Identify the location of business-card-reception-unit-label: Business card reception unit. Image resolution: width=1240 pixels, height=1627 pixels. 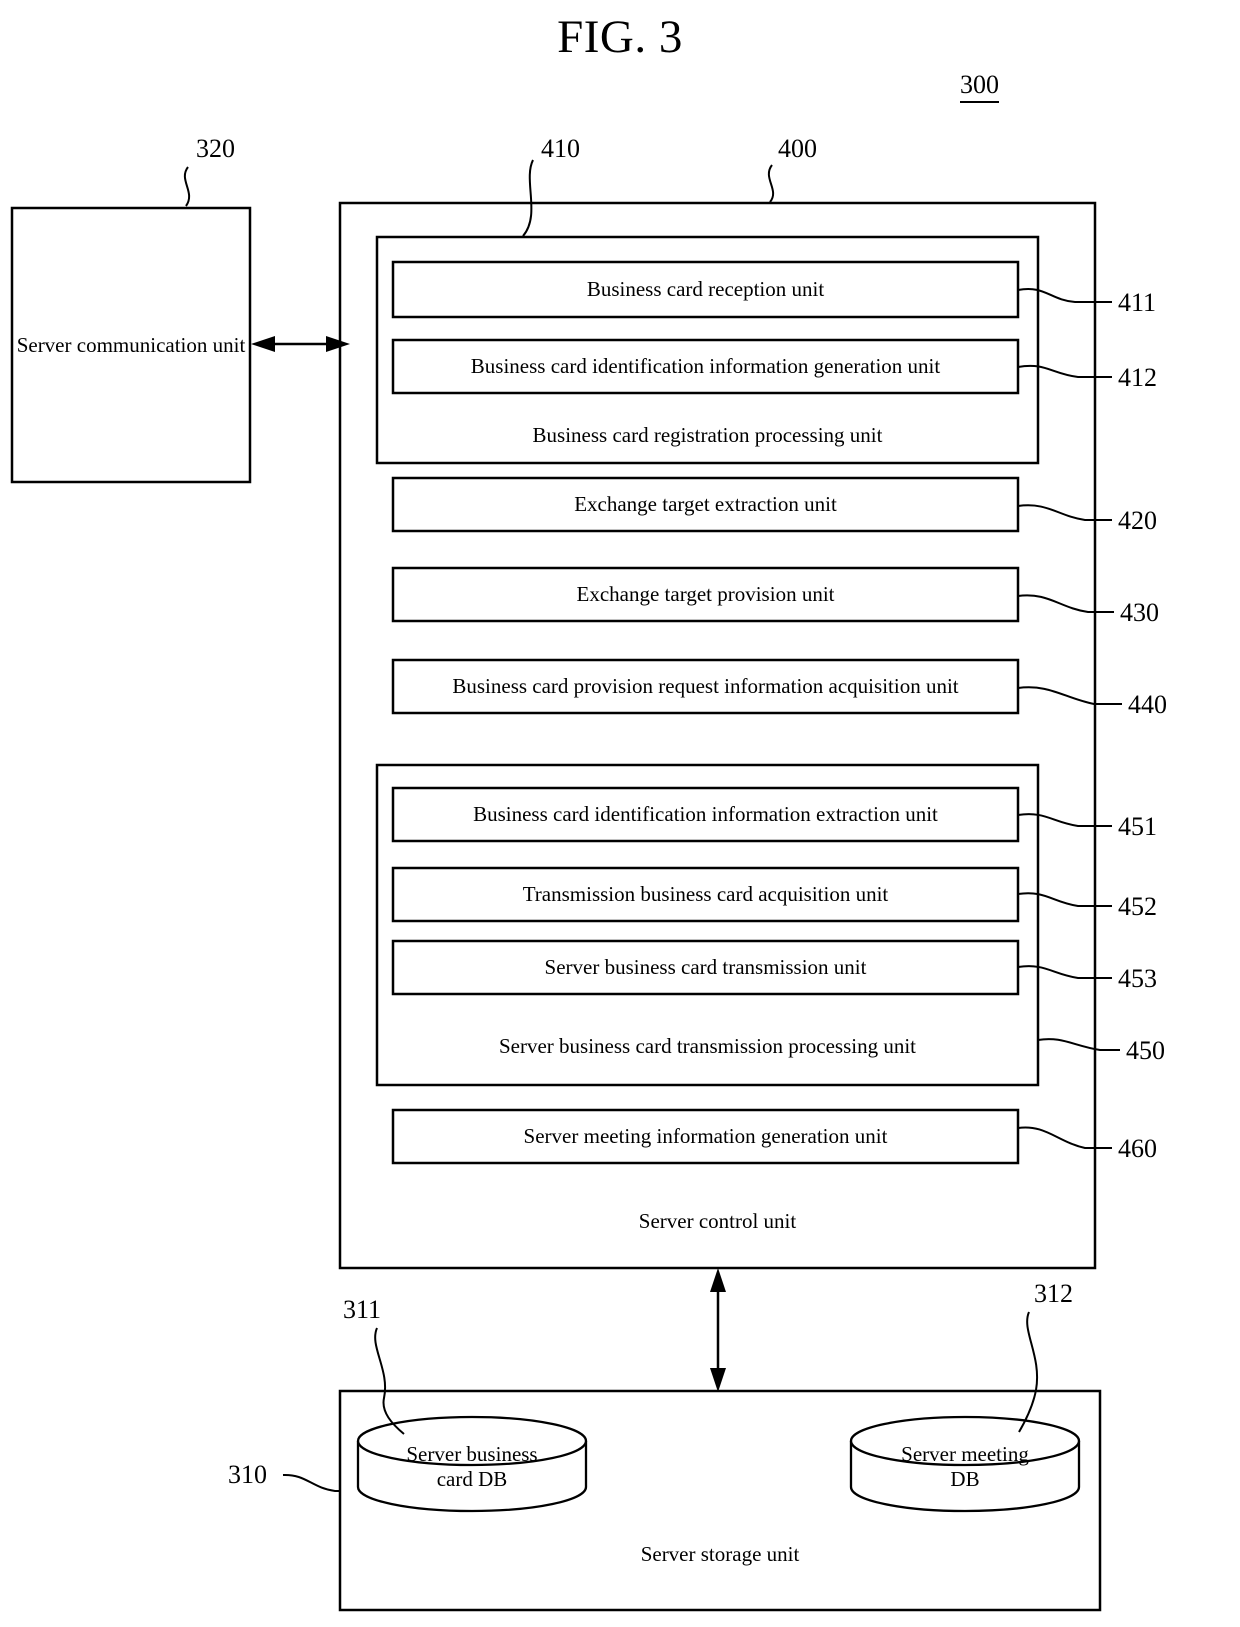
(705, 289).